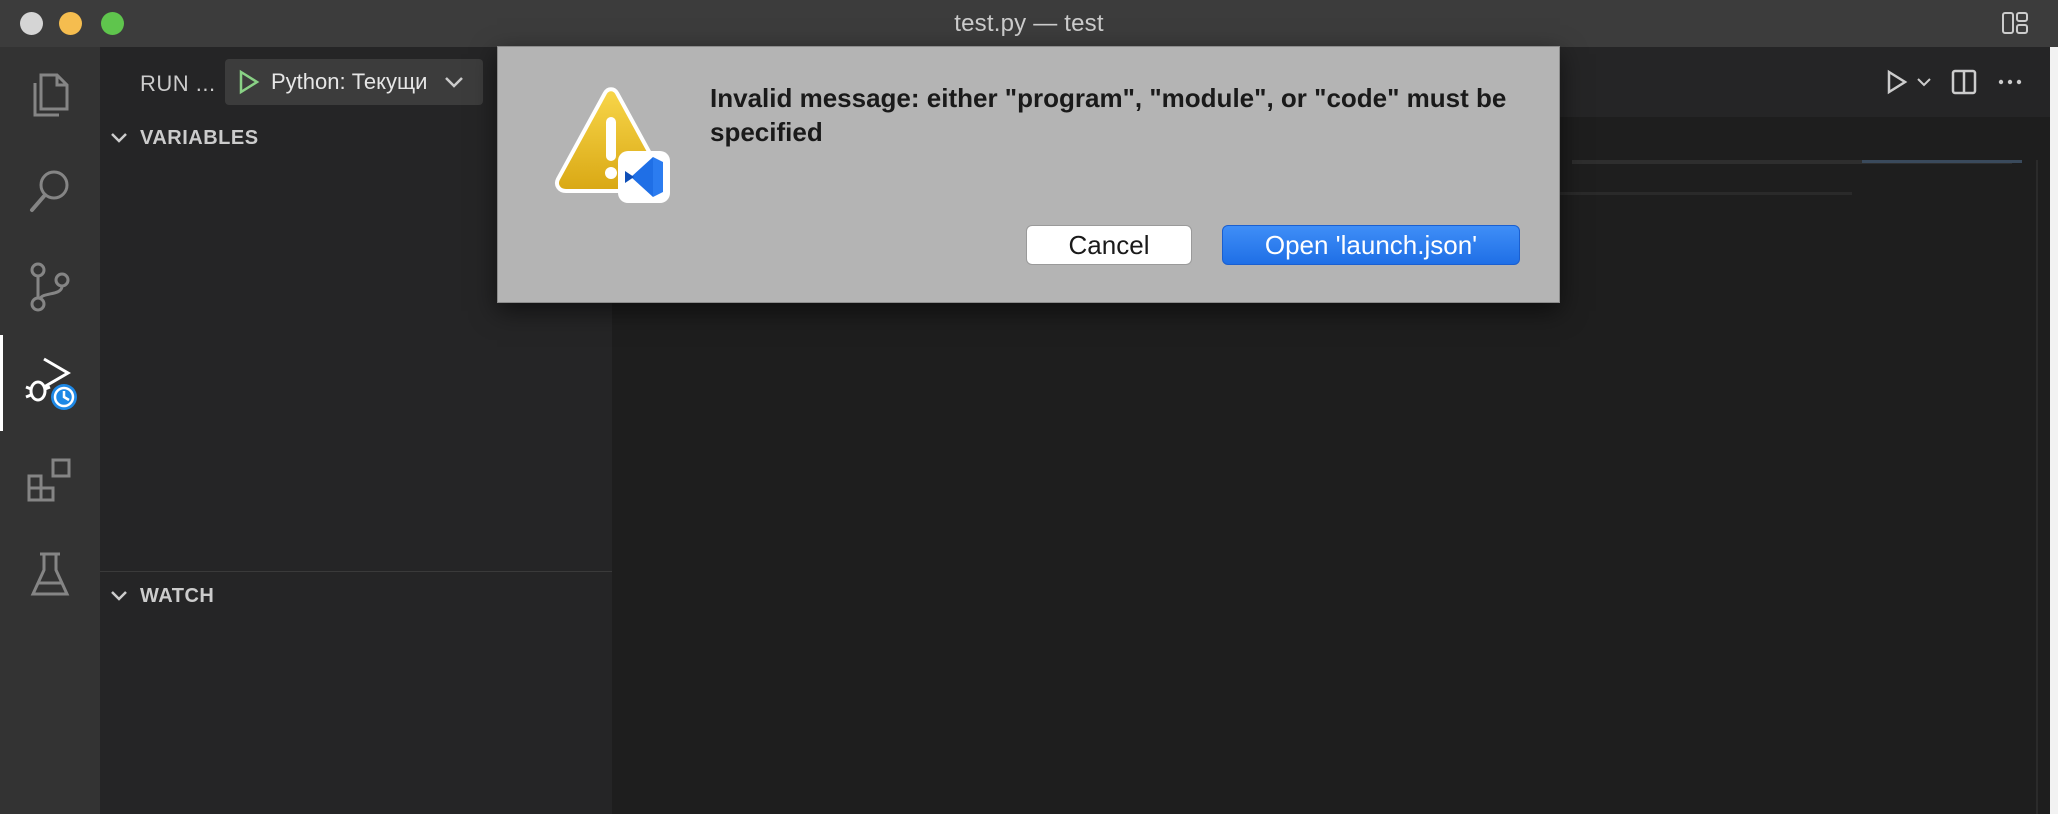  I want to click on cancel-button: Cancel, so click(1109, 245).